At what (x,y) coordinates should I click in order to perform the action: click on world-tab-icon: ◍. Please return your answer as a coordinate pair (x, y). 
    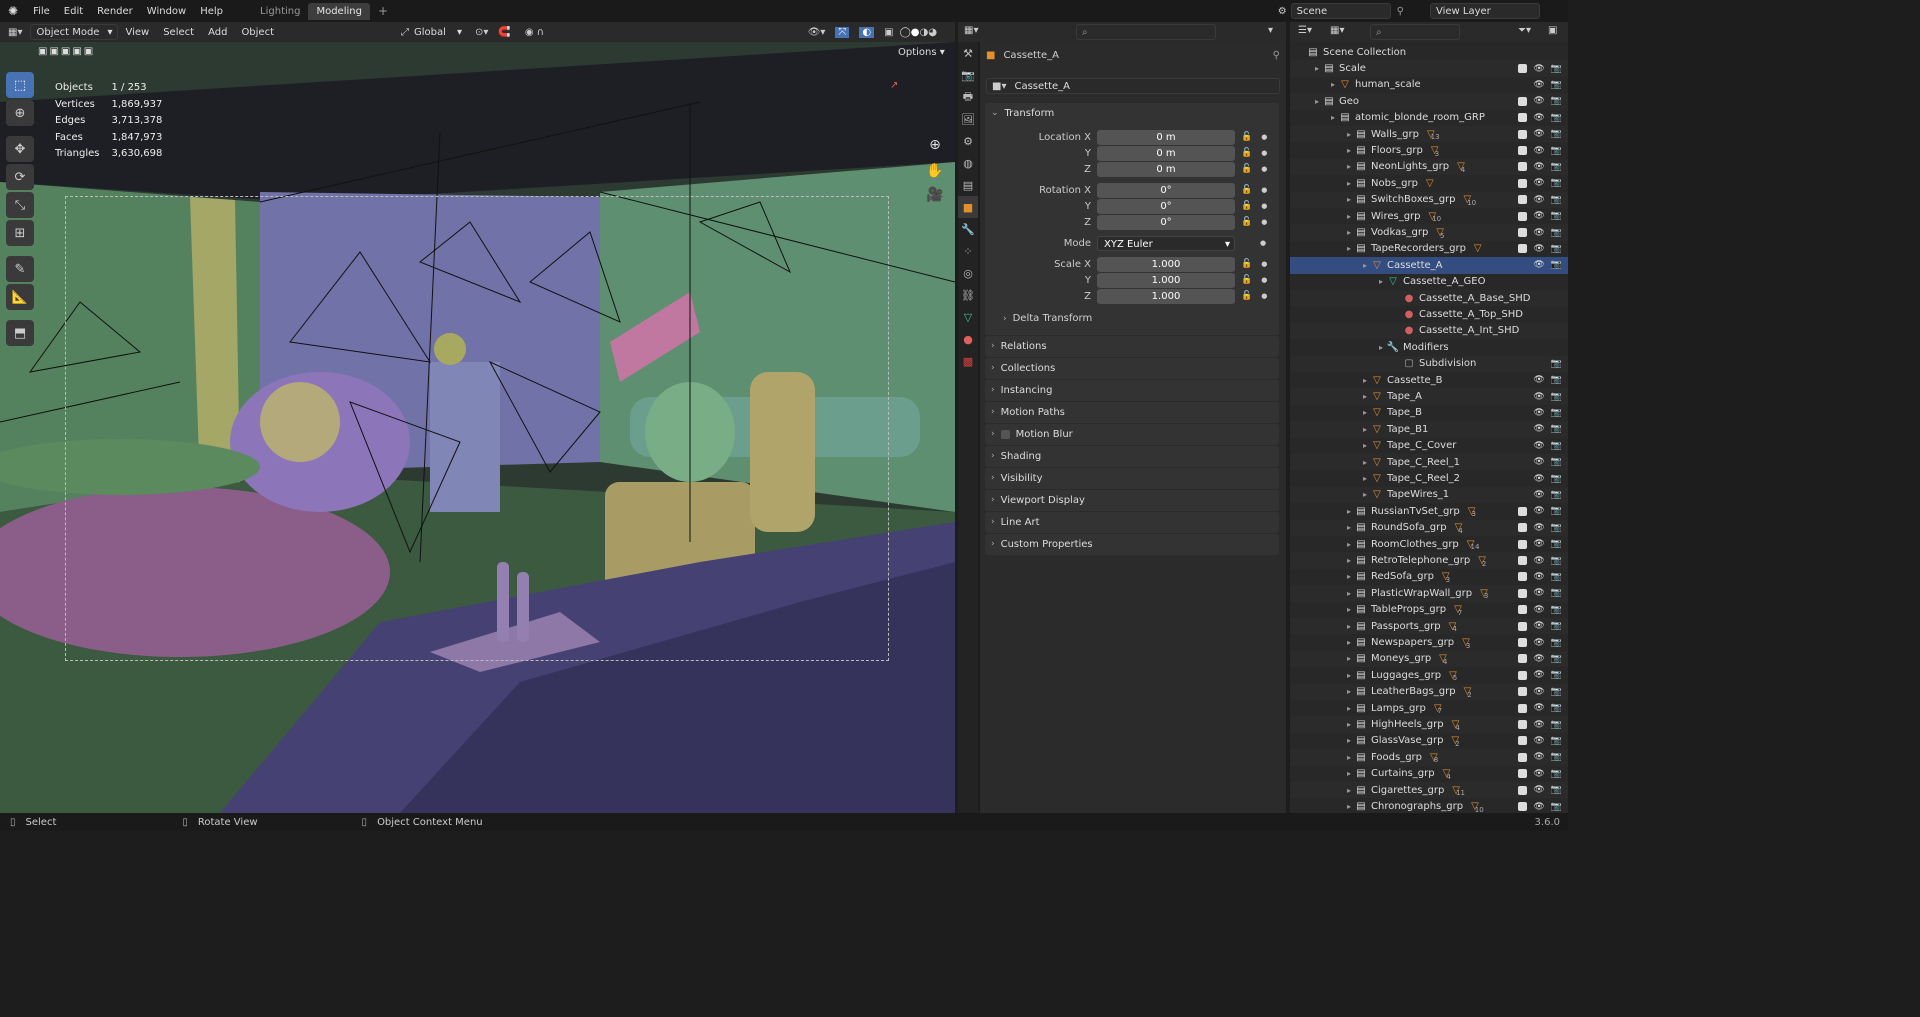
    Looking at the image, I should click on (968, 163).